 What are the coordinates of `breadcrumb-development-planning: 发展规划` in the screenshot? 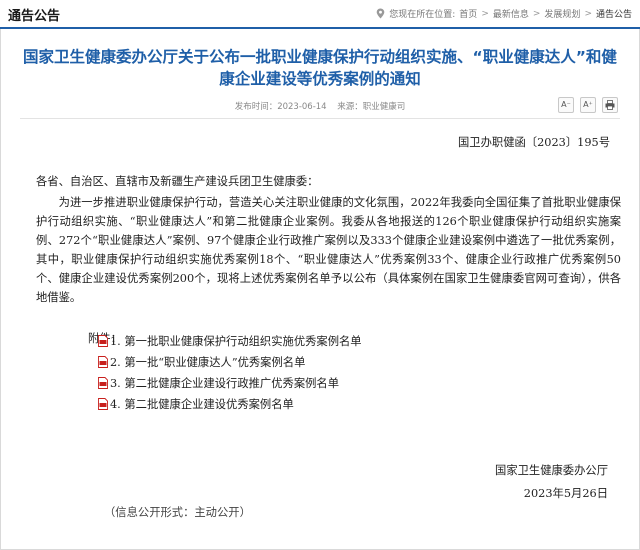 It's located at (562, 13).